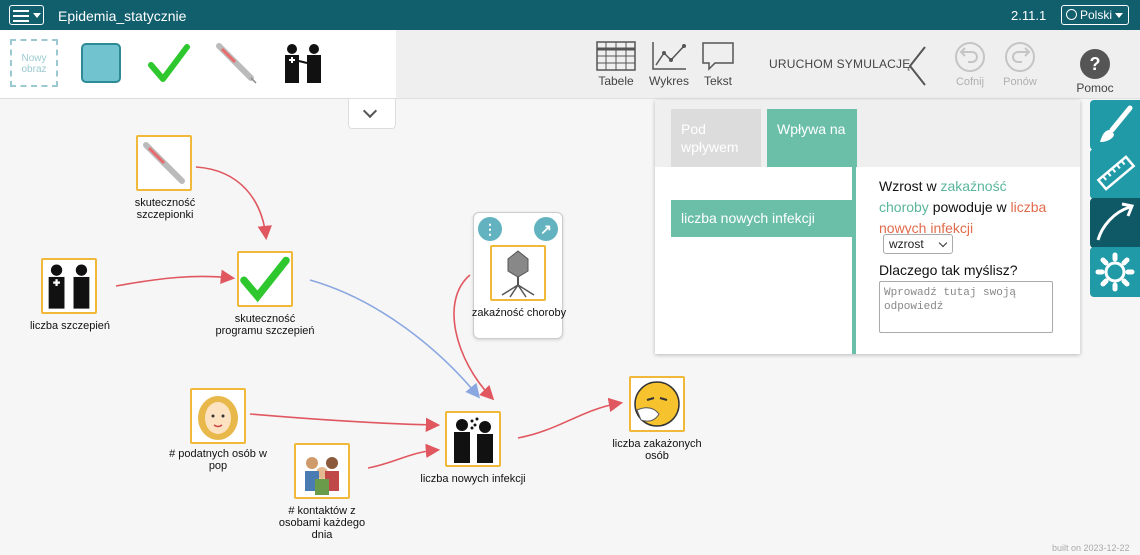 The height and width of the screenshot is (555, 1140). I want to click on why-label: Dlaczego tak myślisz?, so click(948, 270).